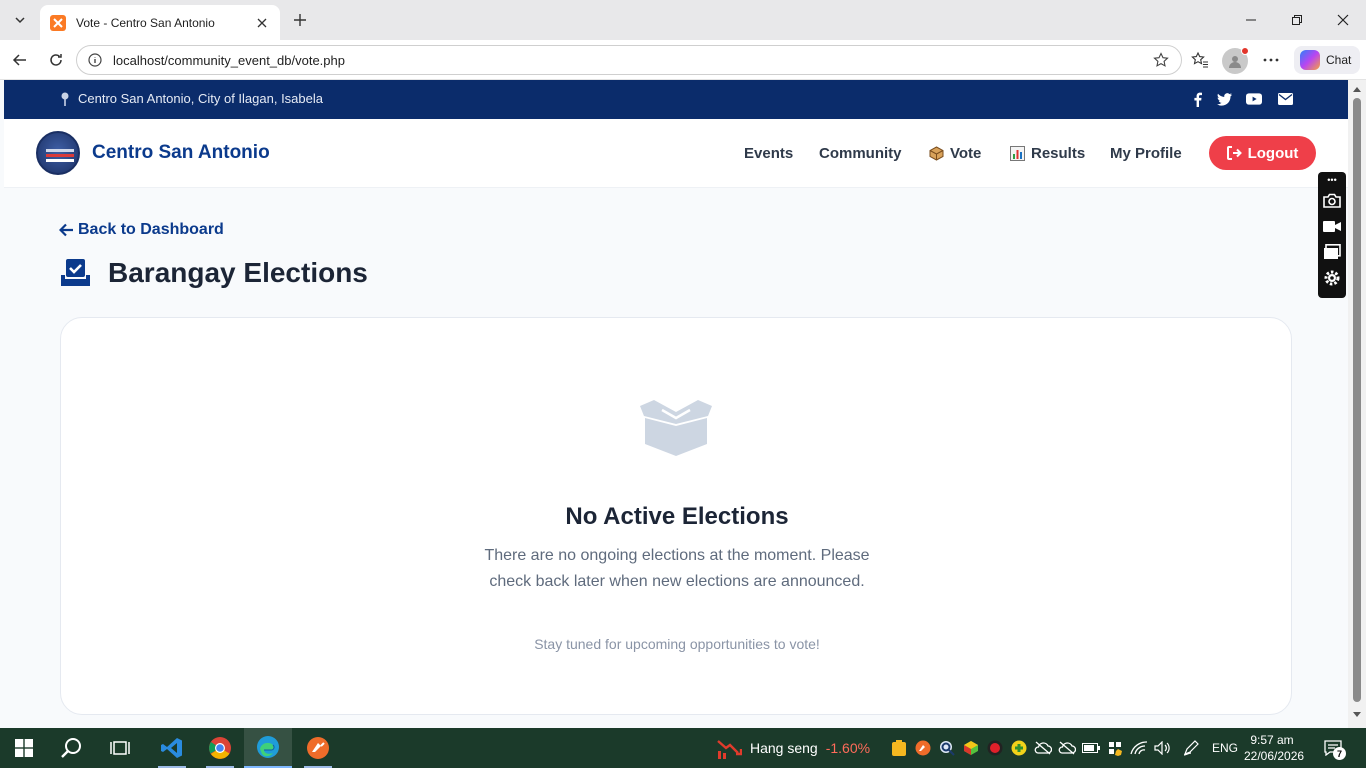 This screenshot has width=1366, height=768. I want to click on profile-avatar-button, so click(1235, 60).